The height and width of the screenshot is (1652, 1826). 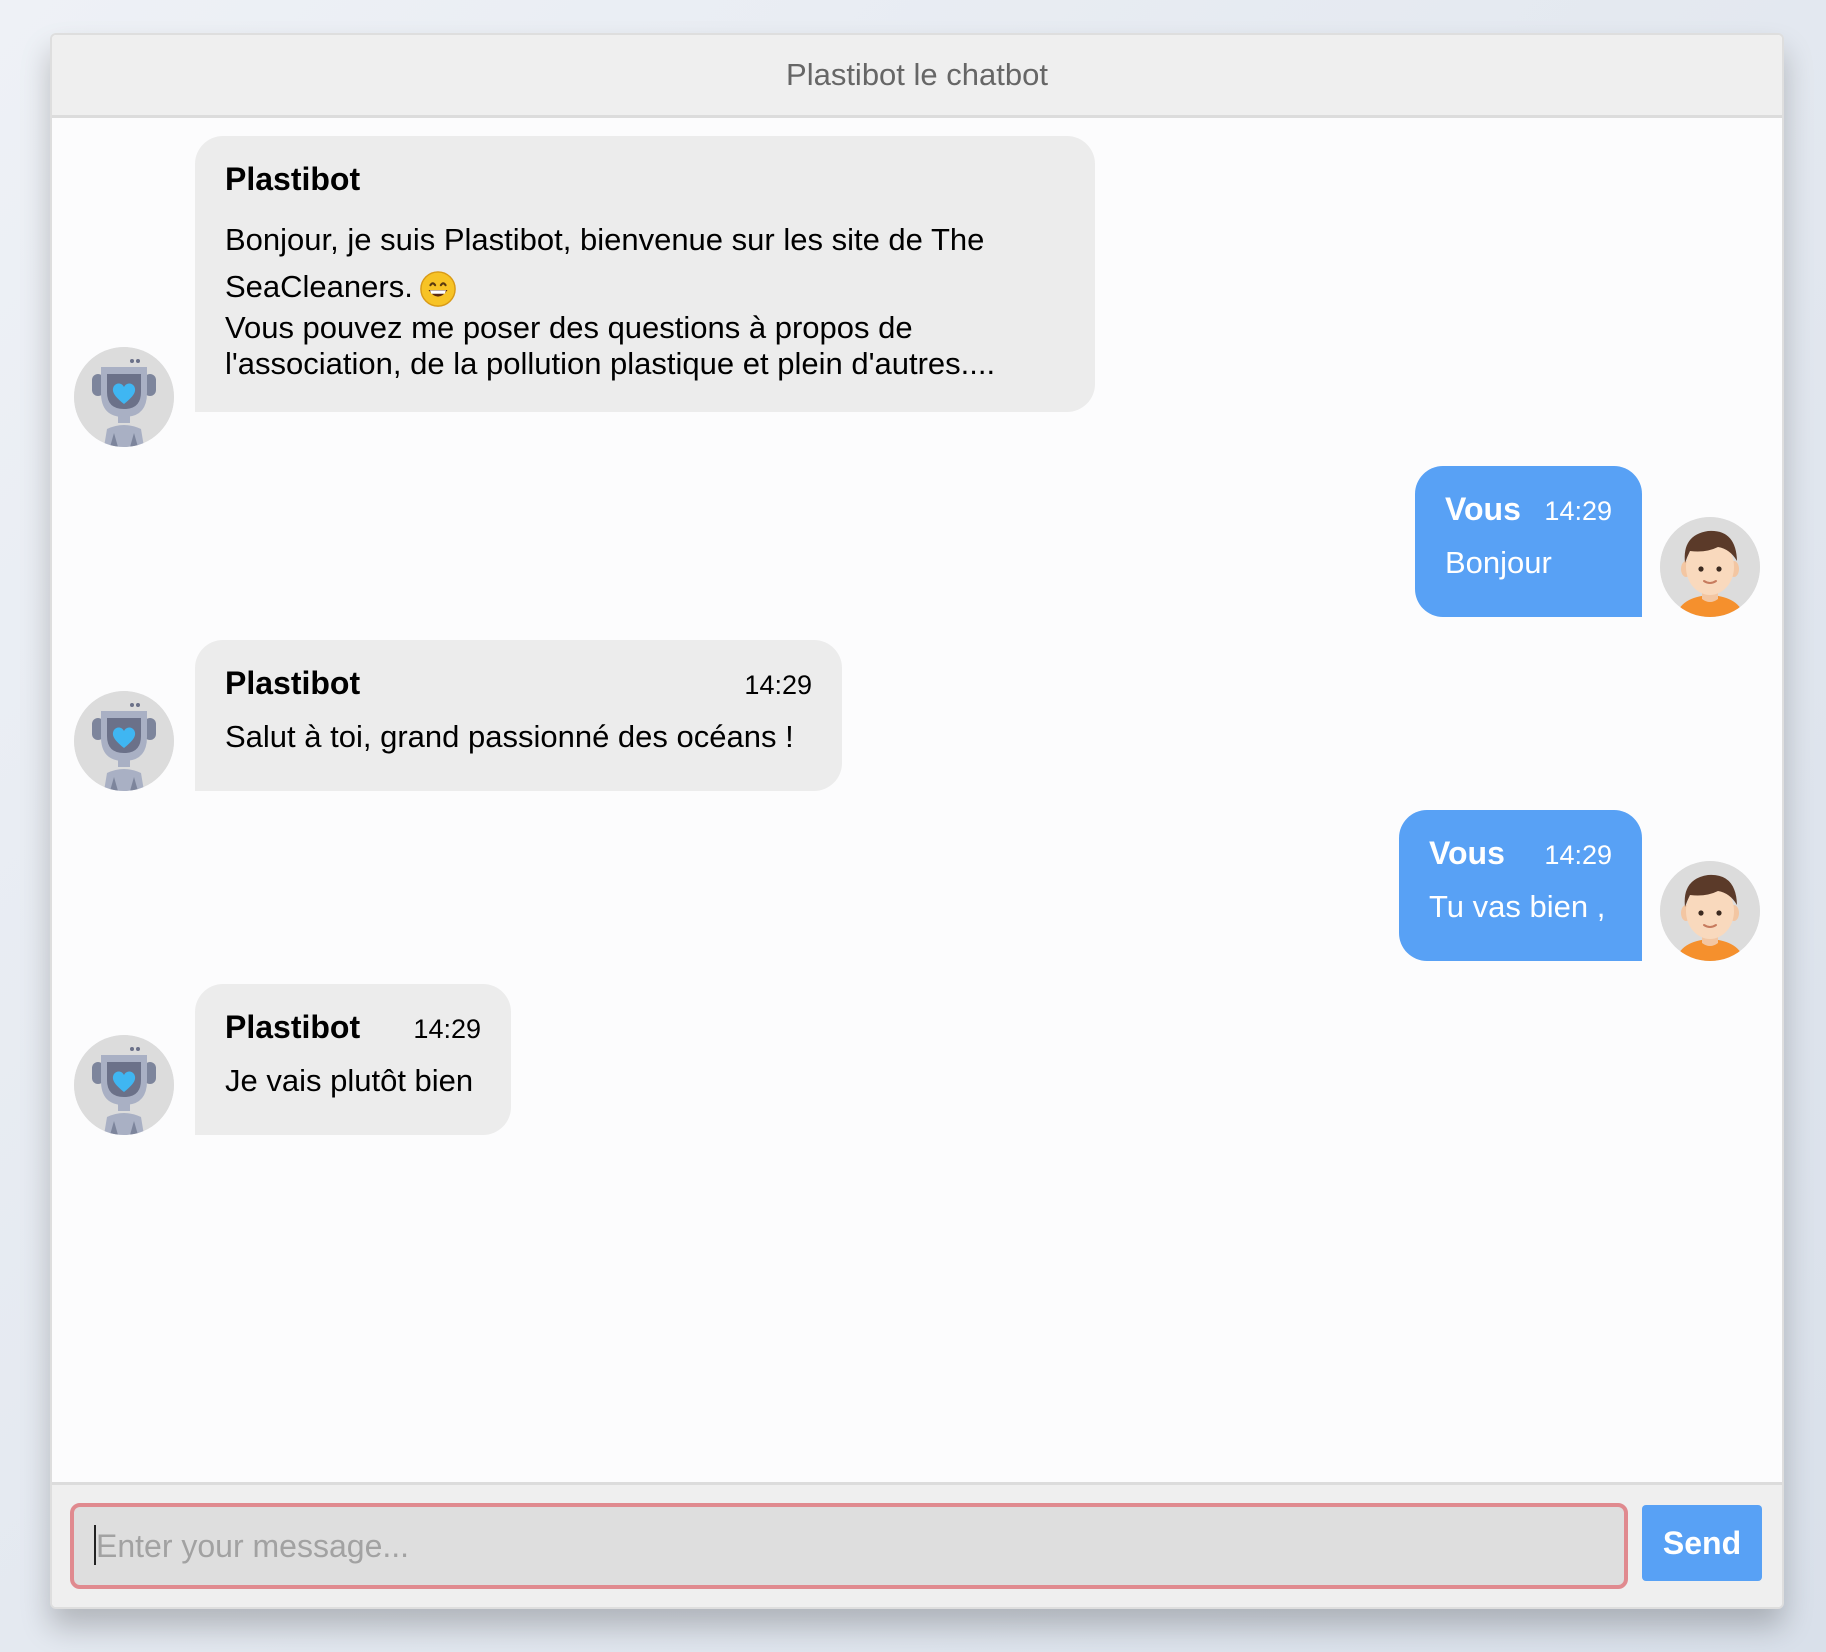 I want to click on message-line: SeaCleaners., so click(x=319, y=286).